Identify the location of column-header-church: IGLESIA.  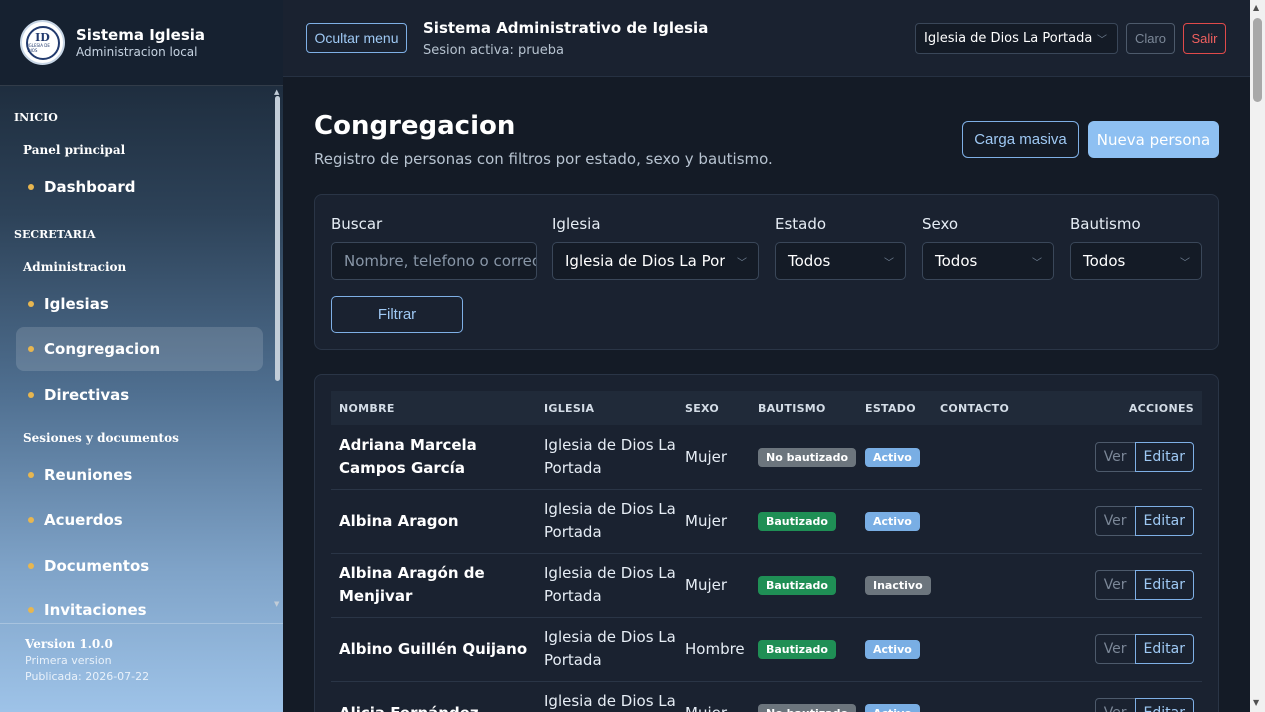
(606, 408).